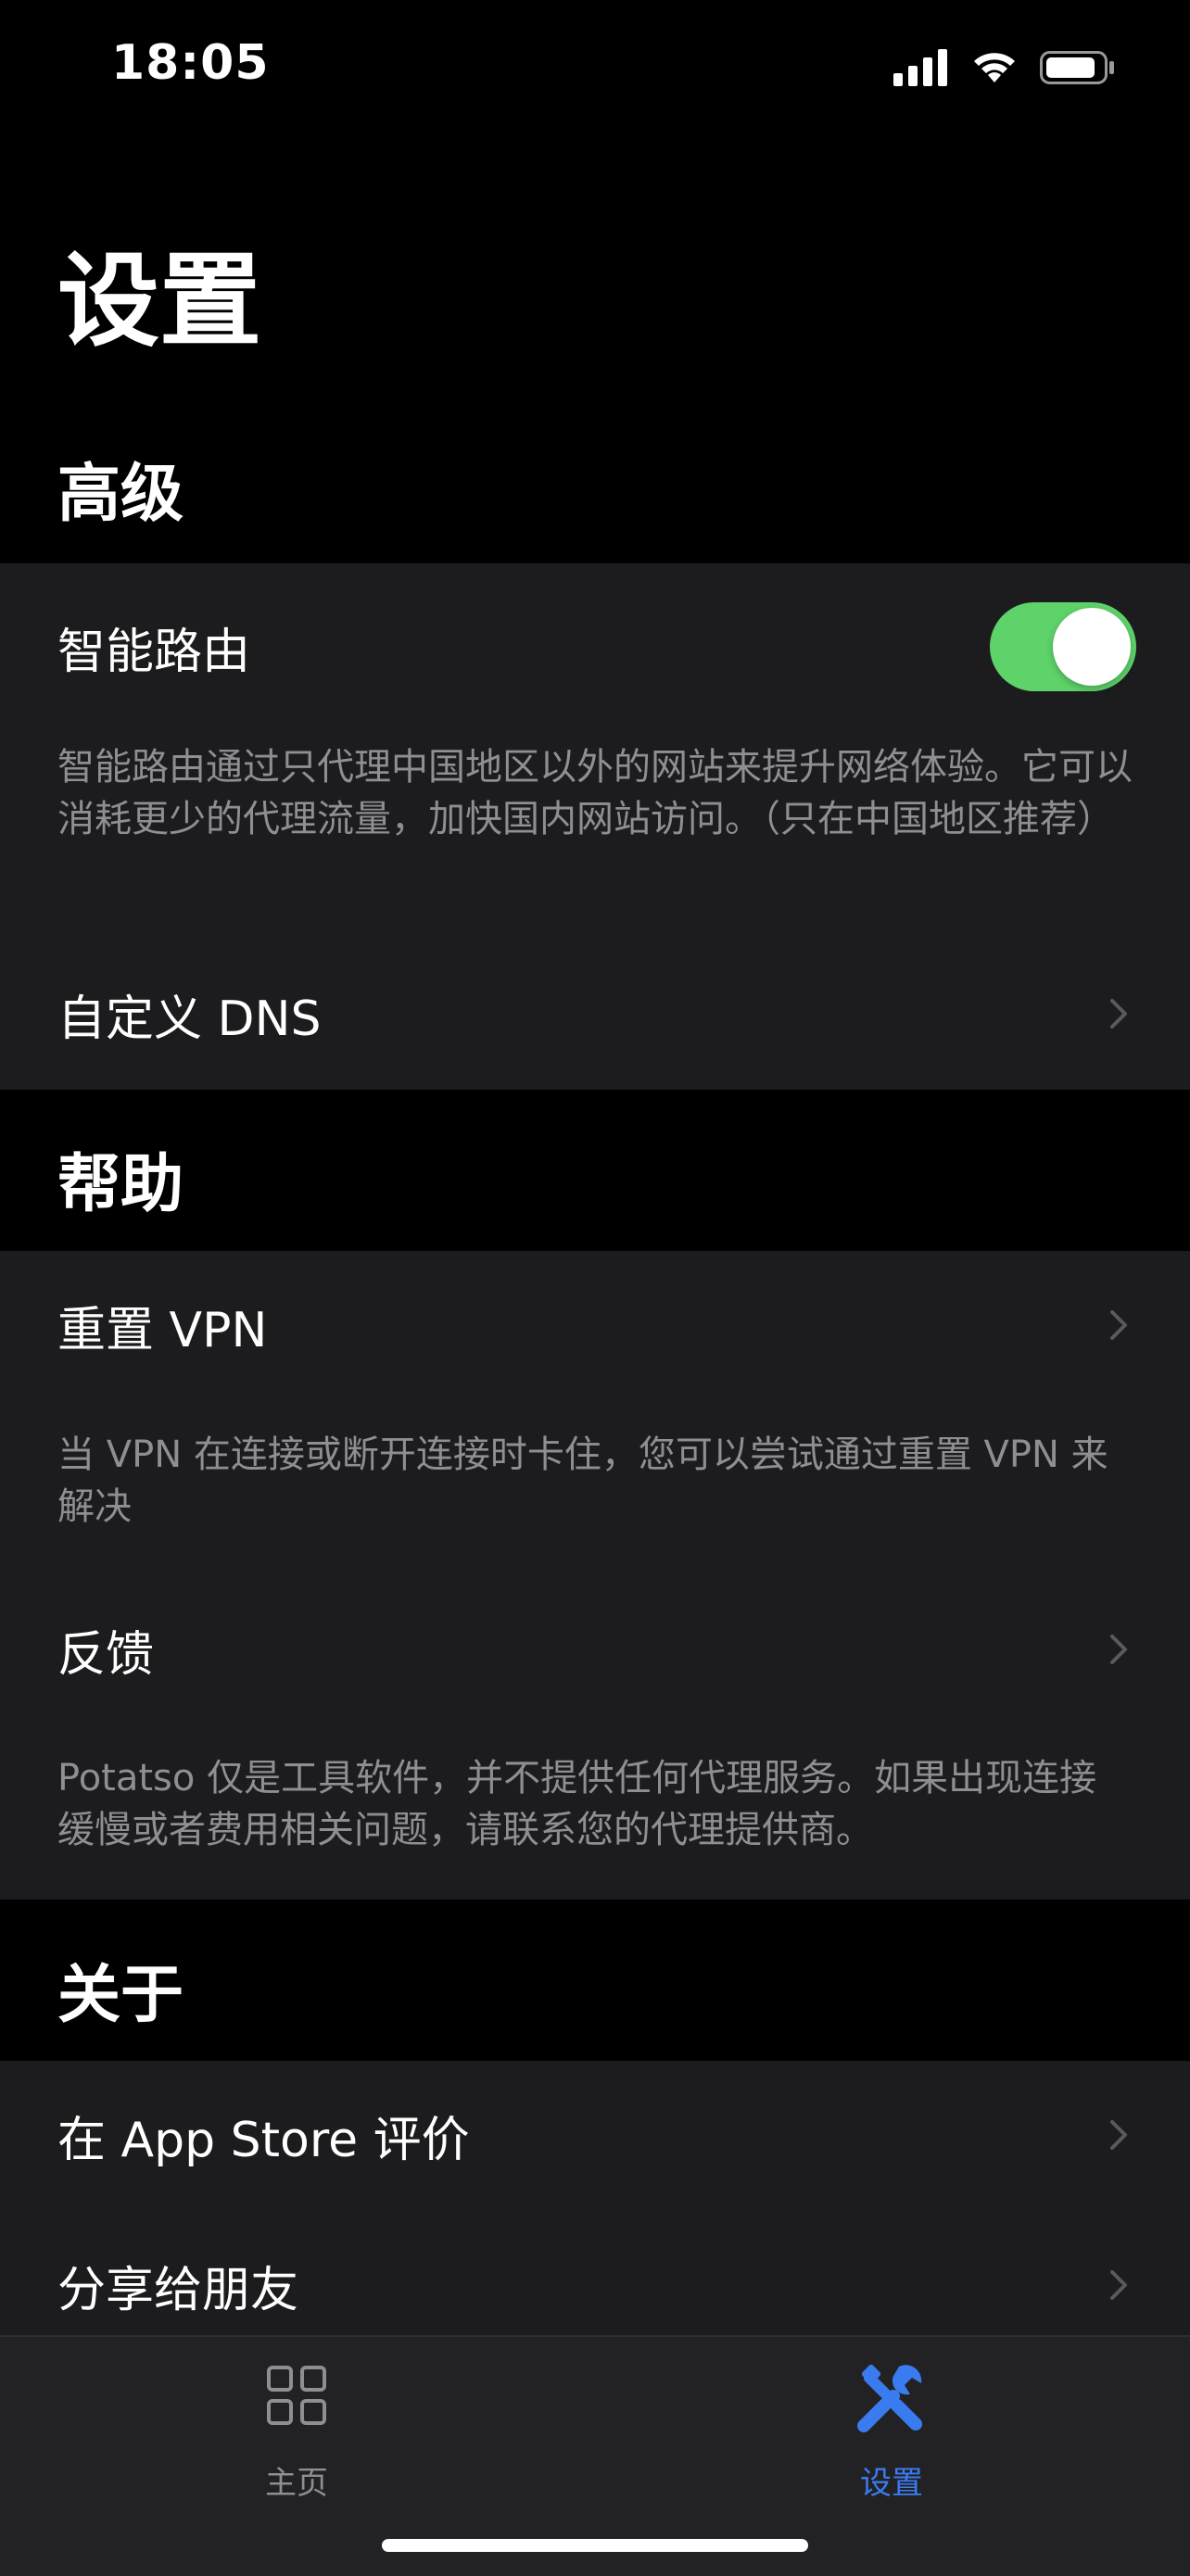 This screenshot has width=1190, height=2576. I want to click on tab-settings: 设置, so click(892, 2433).